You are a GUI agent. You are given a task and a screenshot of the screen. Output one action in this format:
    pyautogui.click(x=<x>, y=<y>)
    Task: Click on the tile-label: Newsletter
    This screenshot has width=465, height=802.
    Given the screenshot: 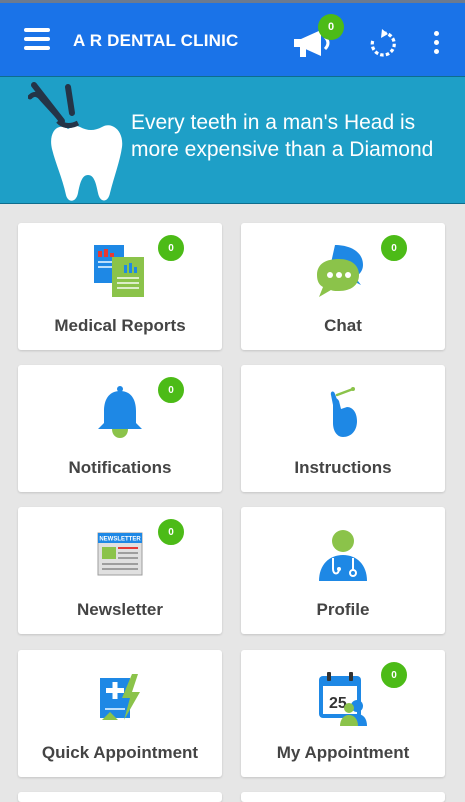 What is the action you would take?
    pyautogui.click(x=120, y=609)
    